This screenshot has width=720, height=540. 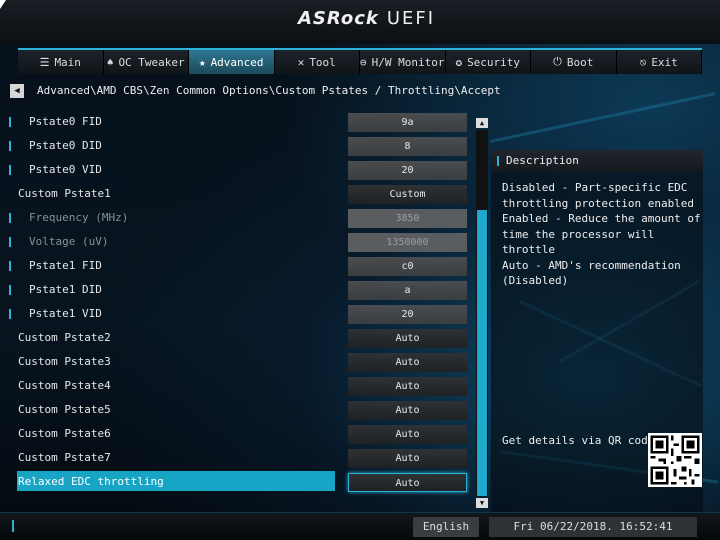 I want to click on setting-label: Custom Pstate5, so click(x=64, y=409).